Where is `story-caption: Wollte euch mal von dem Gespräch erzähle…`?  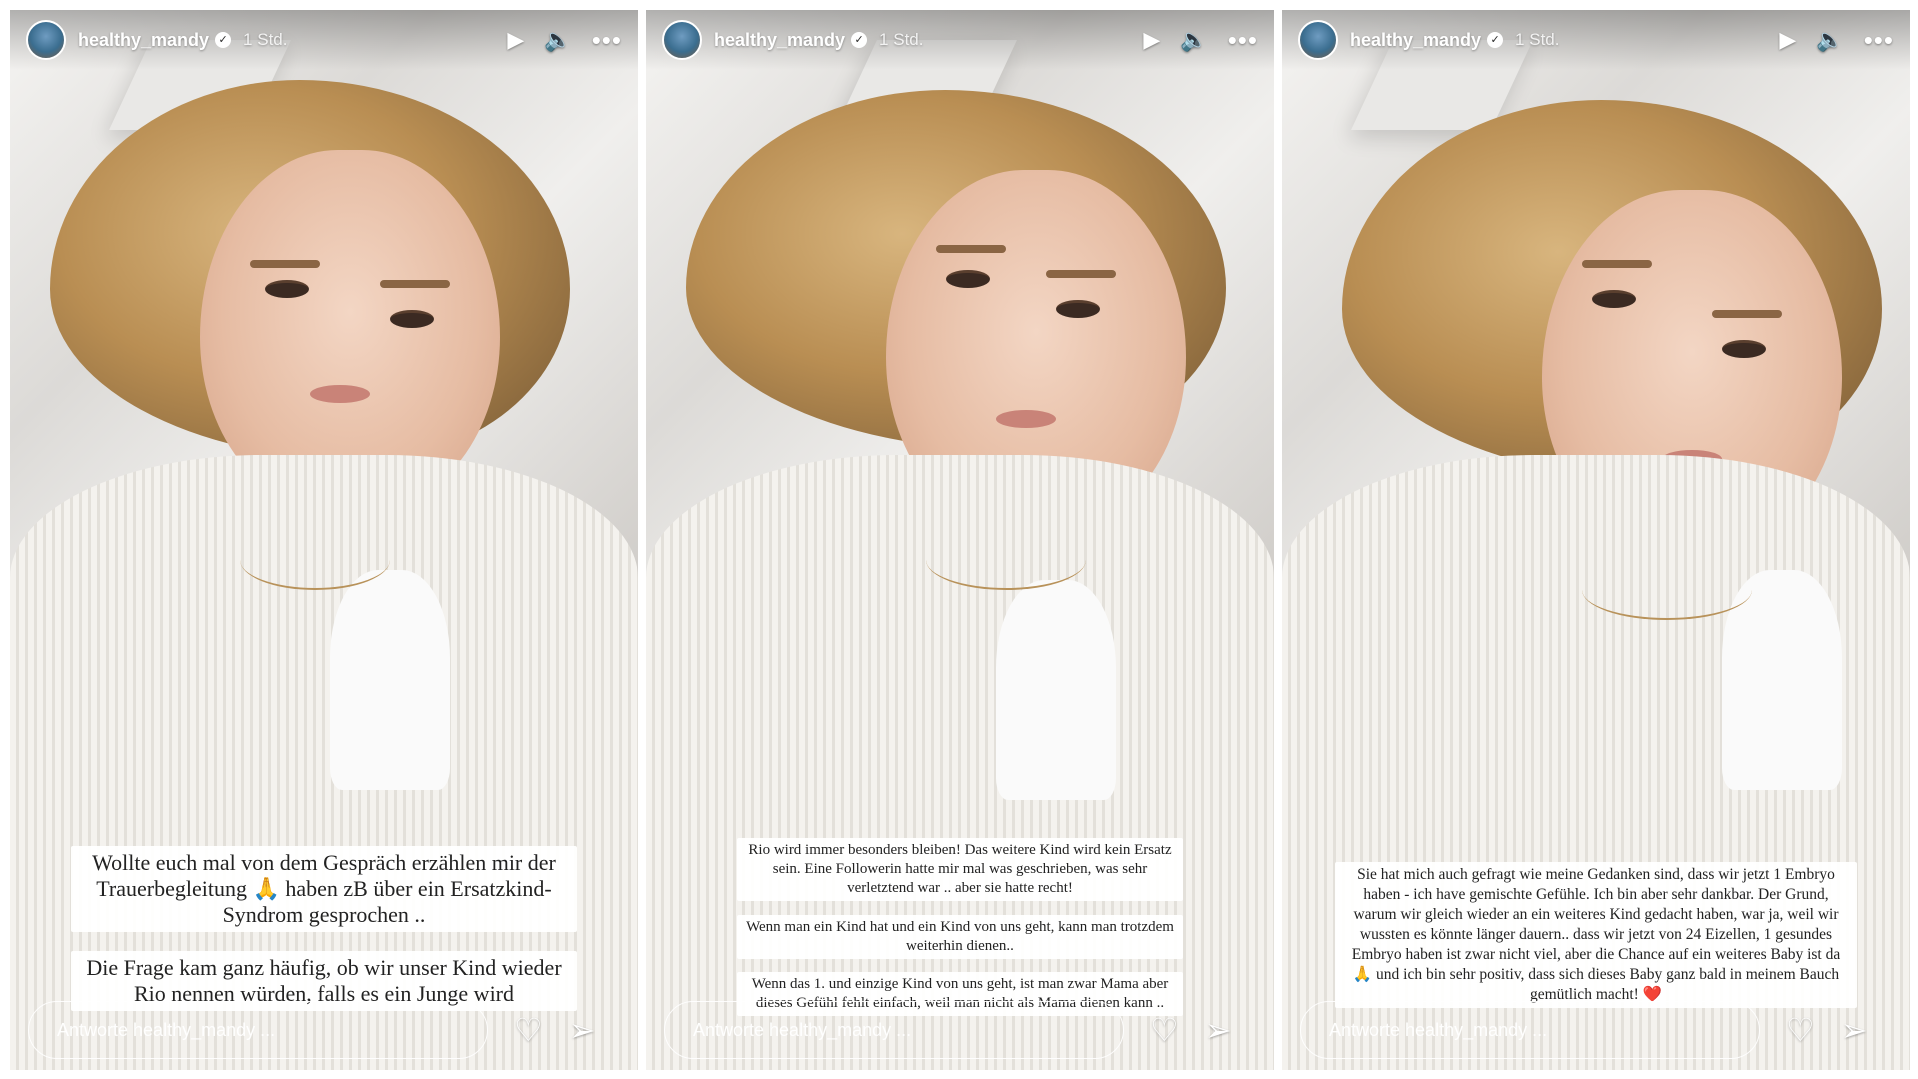
story-caption: Wollte euch mal von dem Gespräch erzähle… is located at coordinates (324, 889).